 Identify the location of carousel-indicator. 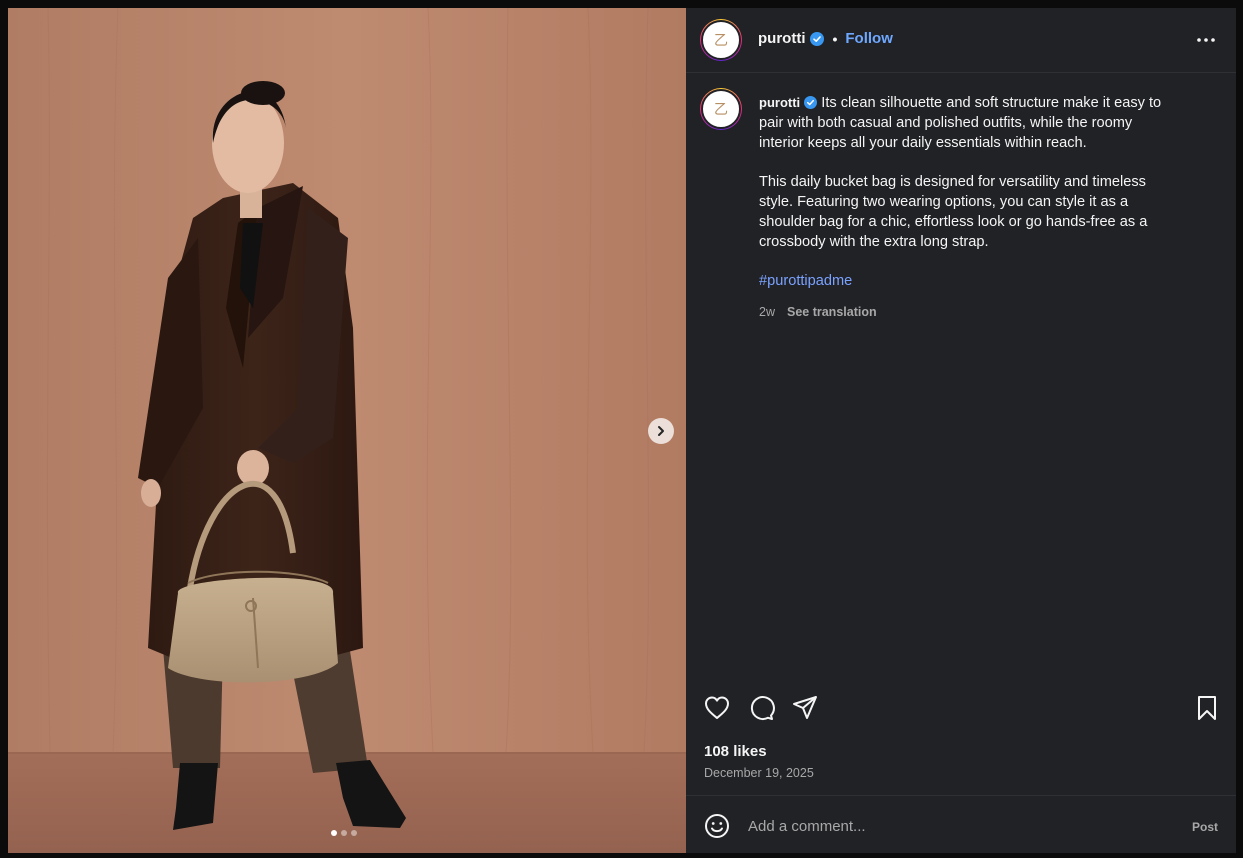
(344, 833).